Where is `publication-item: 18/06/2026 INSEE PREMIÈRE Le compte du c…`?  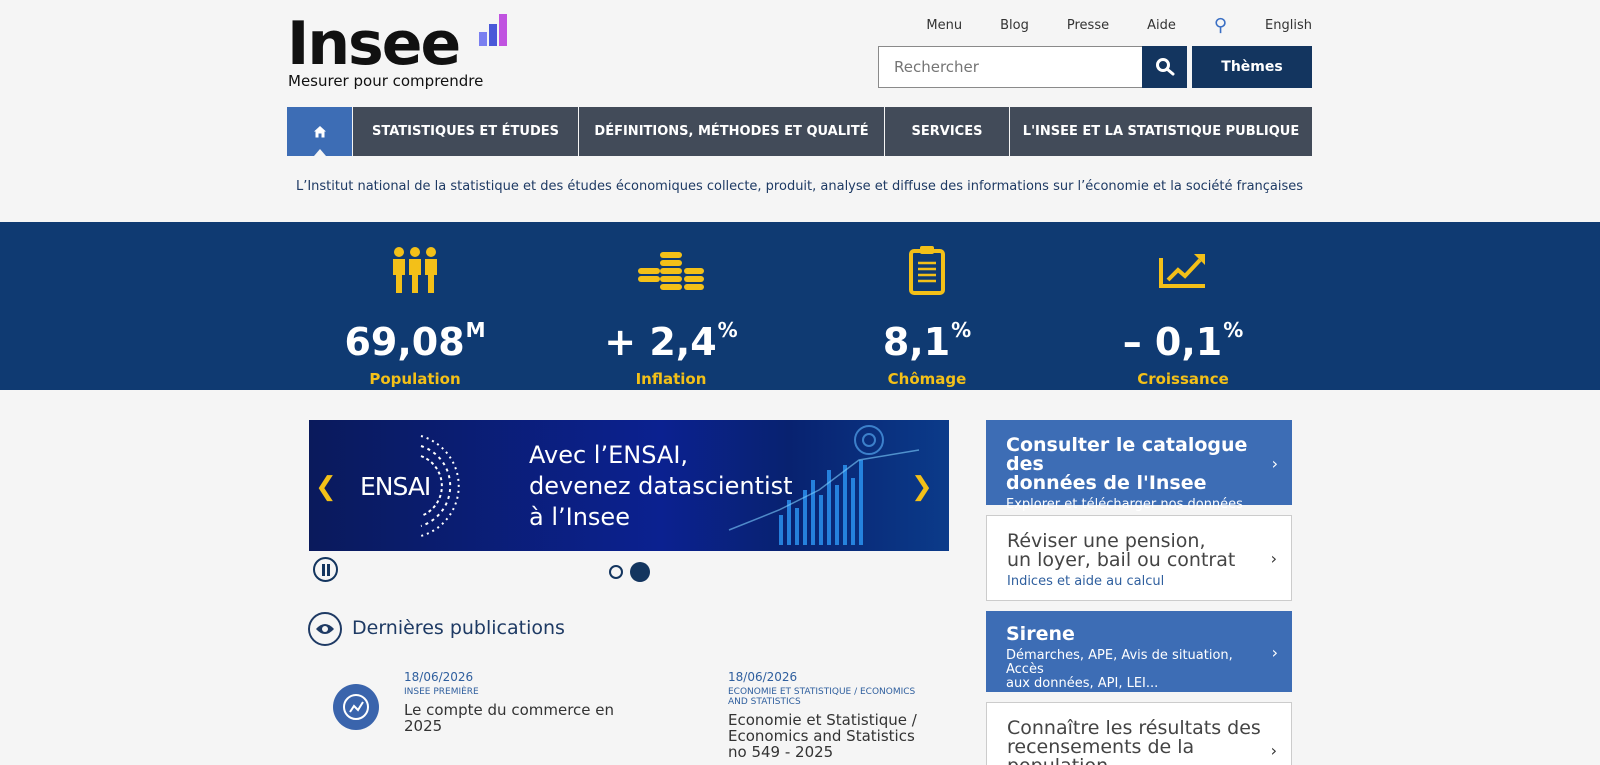
publication-item: 18/06/2026 INSEE PREMIÈRE Le compte du c… is located at coordinates (519, 702).